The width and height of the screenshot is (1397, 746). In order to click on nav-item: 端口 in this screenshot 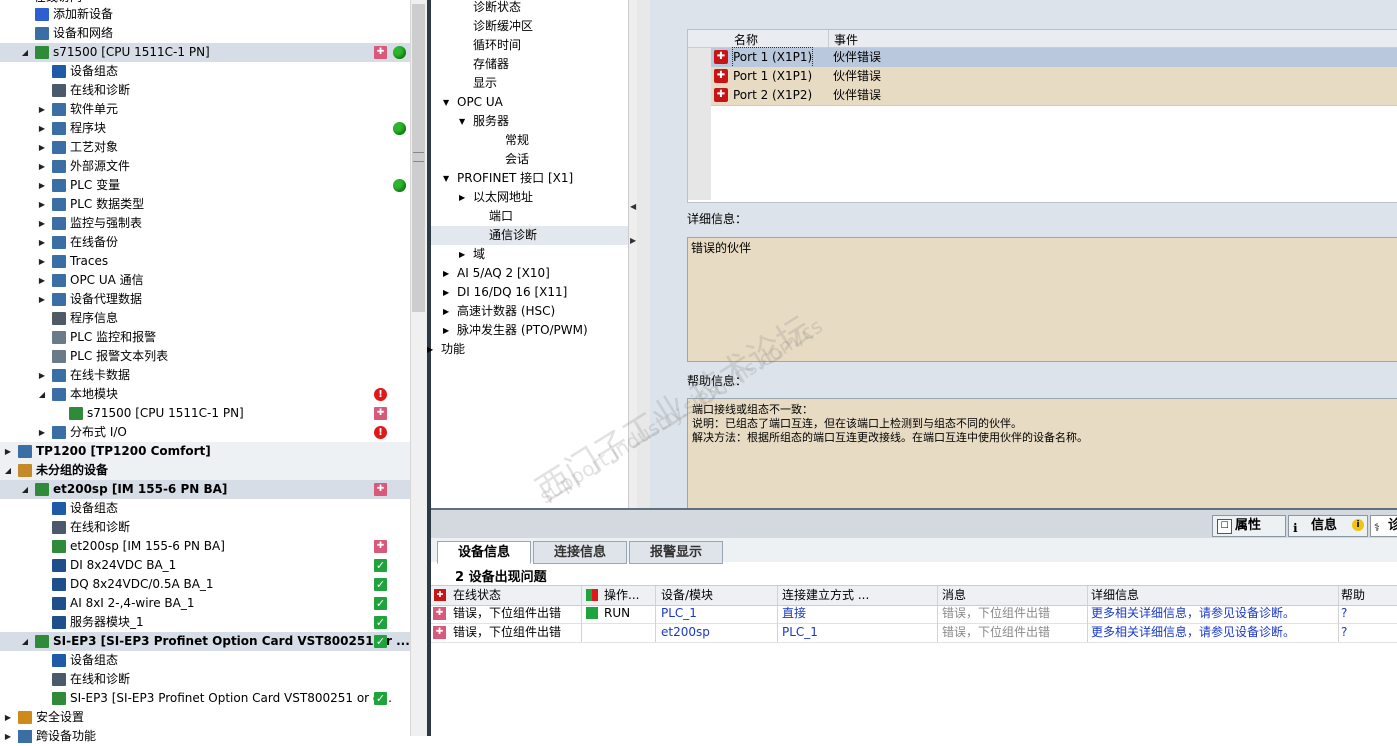, I will do `click(529, 216)`.